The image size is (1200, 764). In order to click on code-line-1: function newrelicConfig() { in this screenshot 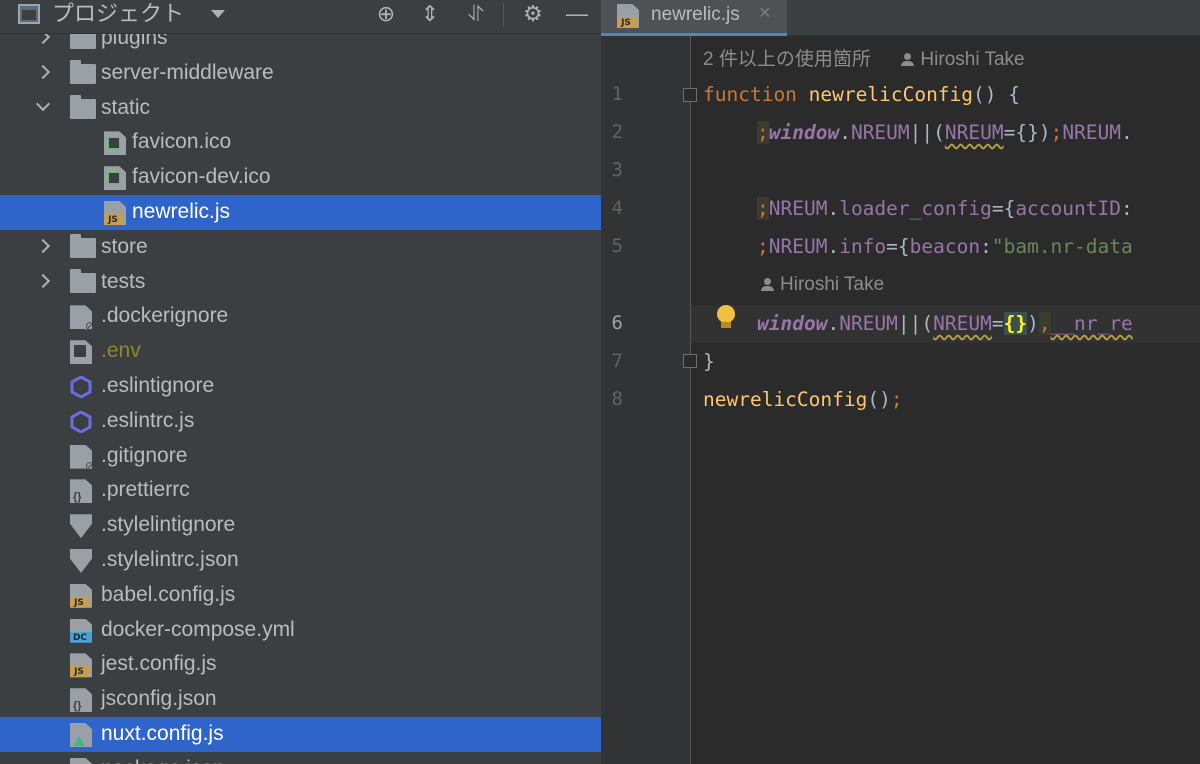, I will do `click(862, 94)`.